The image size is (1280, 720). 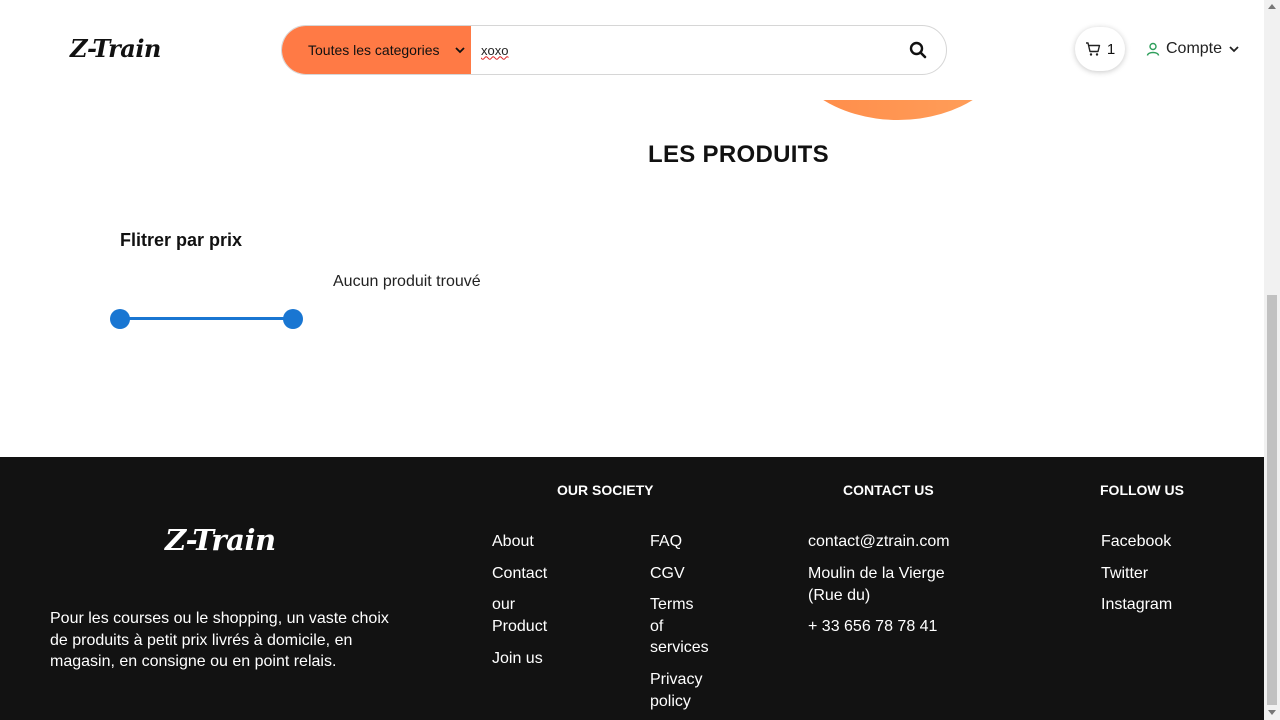 I want to click on footer-heading-contact: CONTACT US, so click(x=888, y=490).